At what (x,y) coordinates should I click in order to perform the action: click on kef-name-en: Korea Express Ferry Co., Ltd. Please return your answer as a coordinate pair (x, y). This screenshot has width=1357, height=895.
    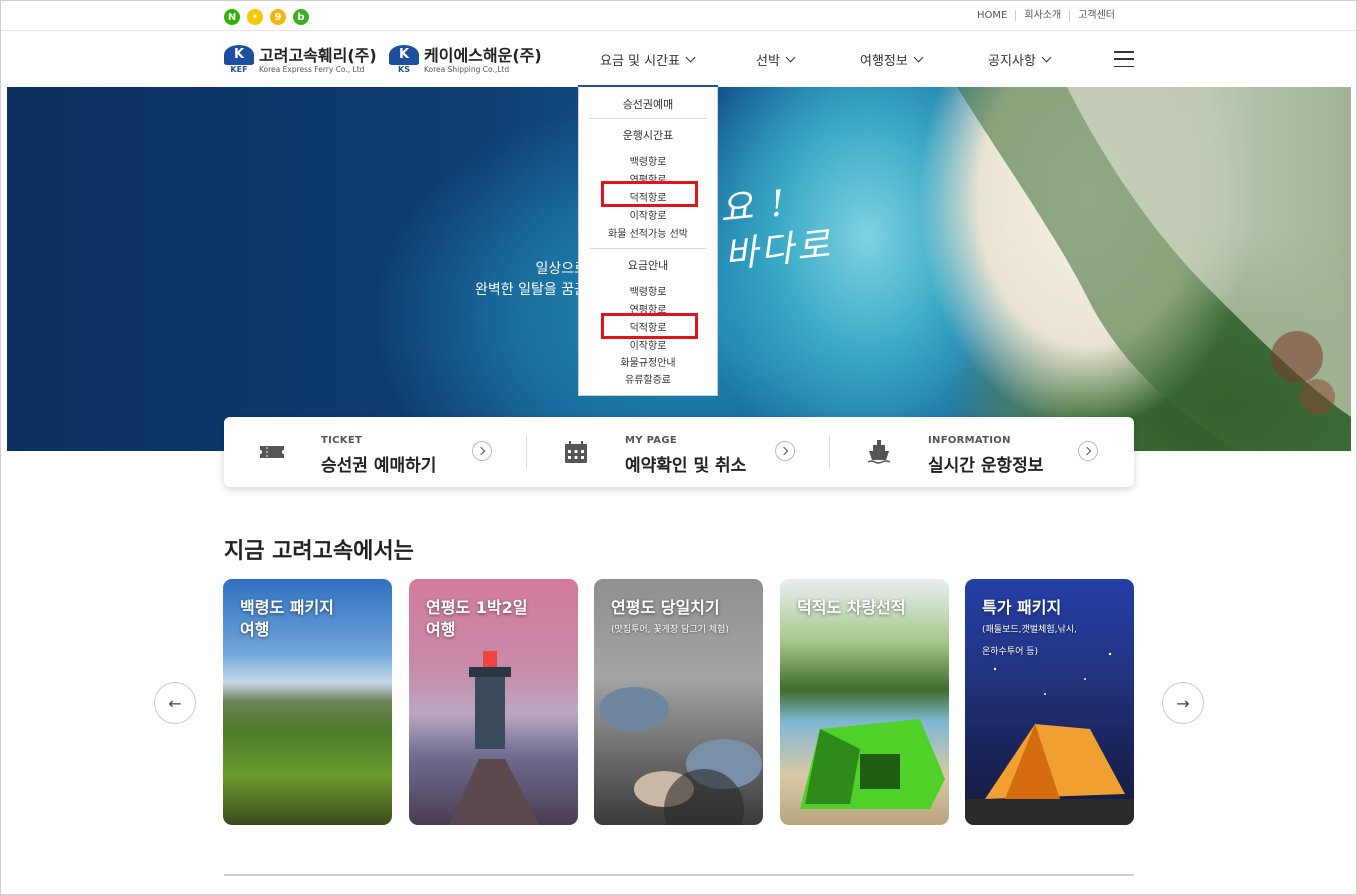
    Looking at the image, I should click on (312, 69).